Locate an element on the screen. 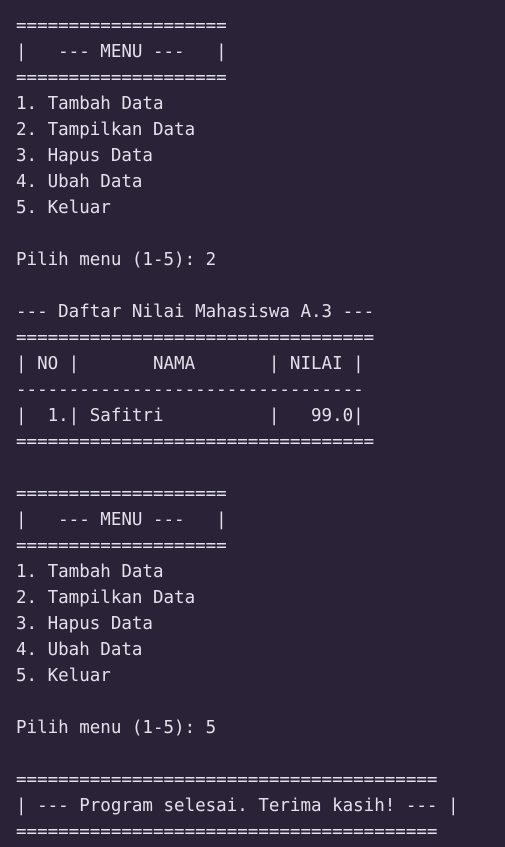 The image size is (505, 847). menu-prompt: Pilih menu (1-5): 2 is located at coordinates (116, 260).